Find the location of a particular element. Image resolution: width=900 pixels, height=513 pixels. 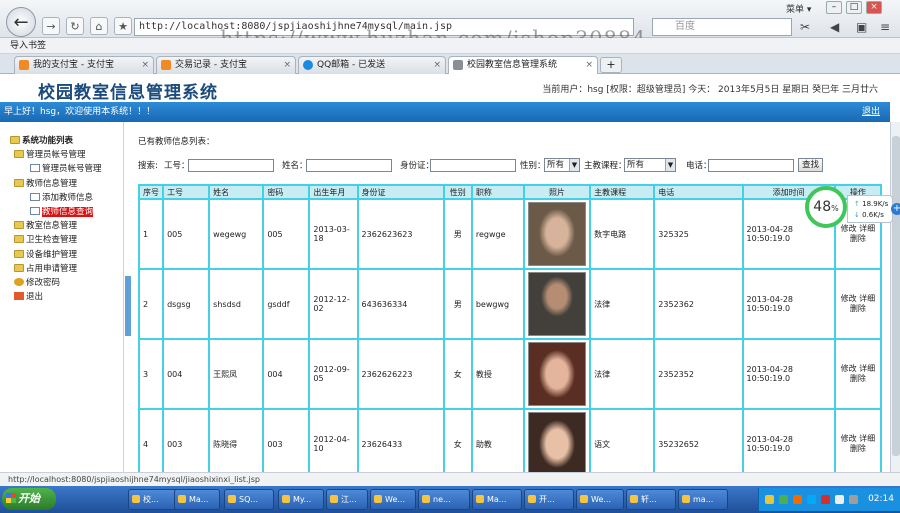

minimize-button: – is located at coordinates (834, 7).